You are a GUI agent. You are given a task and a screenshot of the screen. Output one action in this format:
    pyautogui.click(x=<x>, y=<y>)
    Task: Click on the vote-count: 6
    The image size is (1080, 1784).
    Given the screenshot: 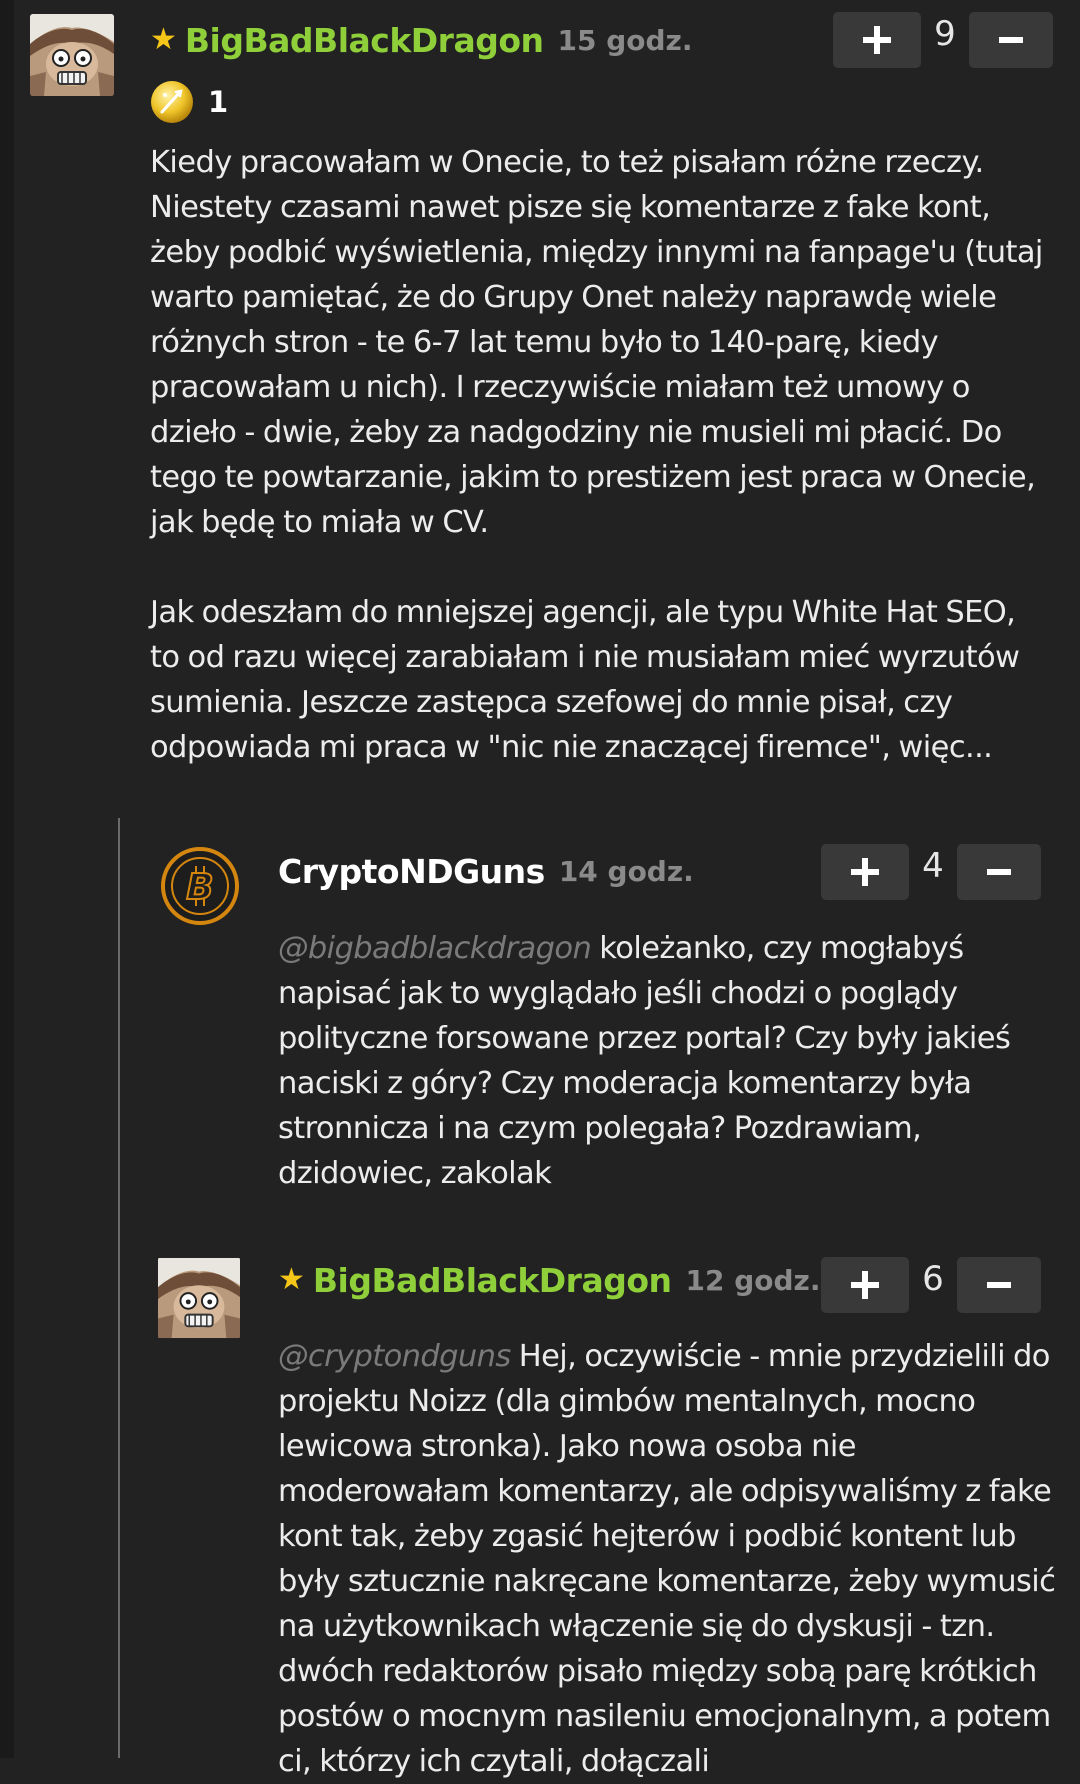 What is the action you would take?
    pyautogui.click(x=933, y=1279)
    